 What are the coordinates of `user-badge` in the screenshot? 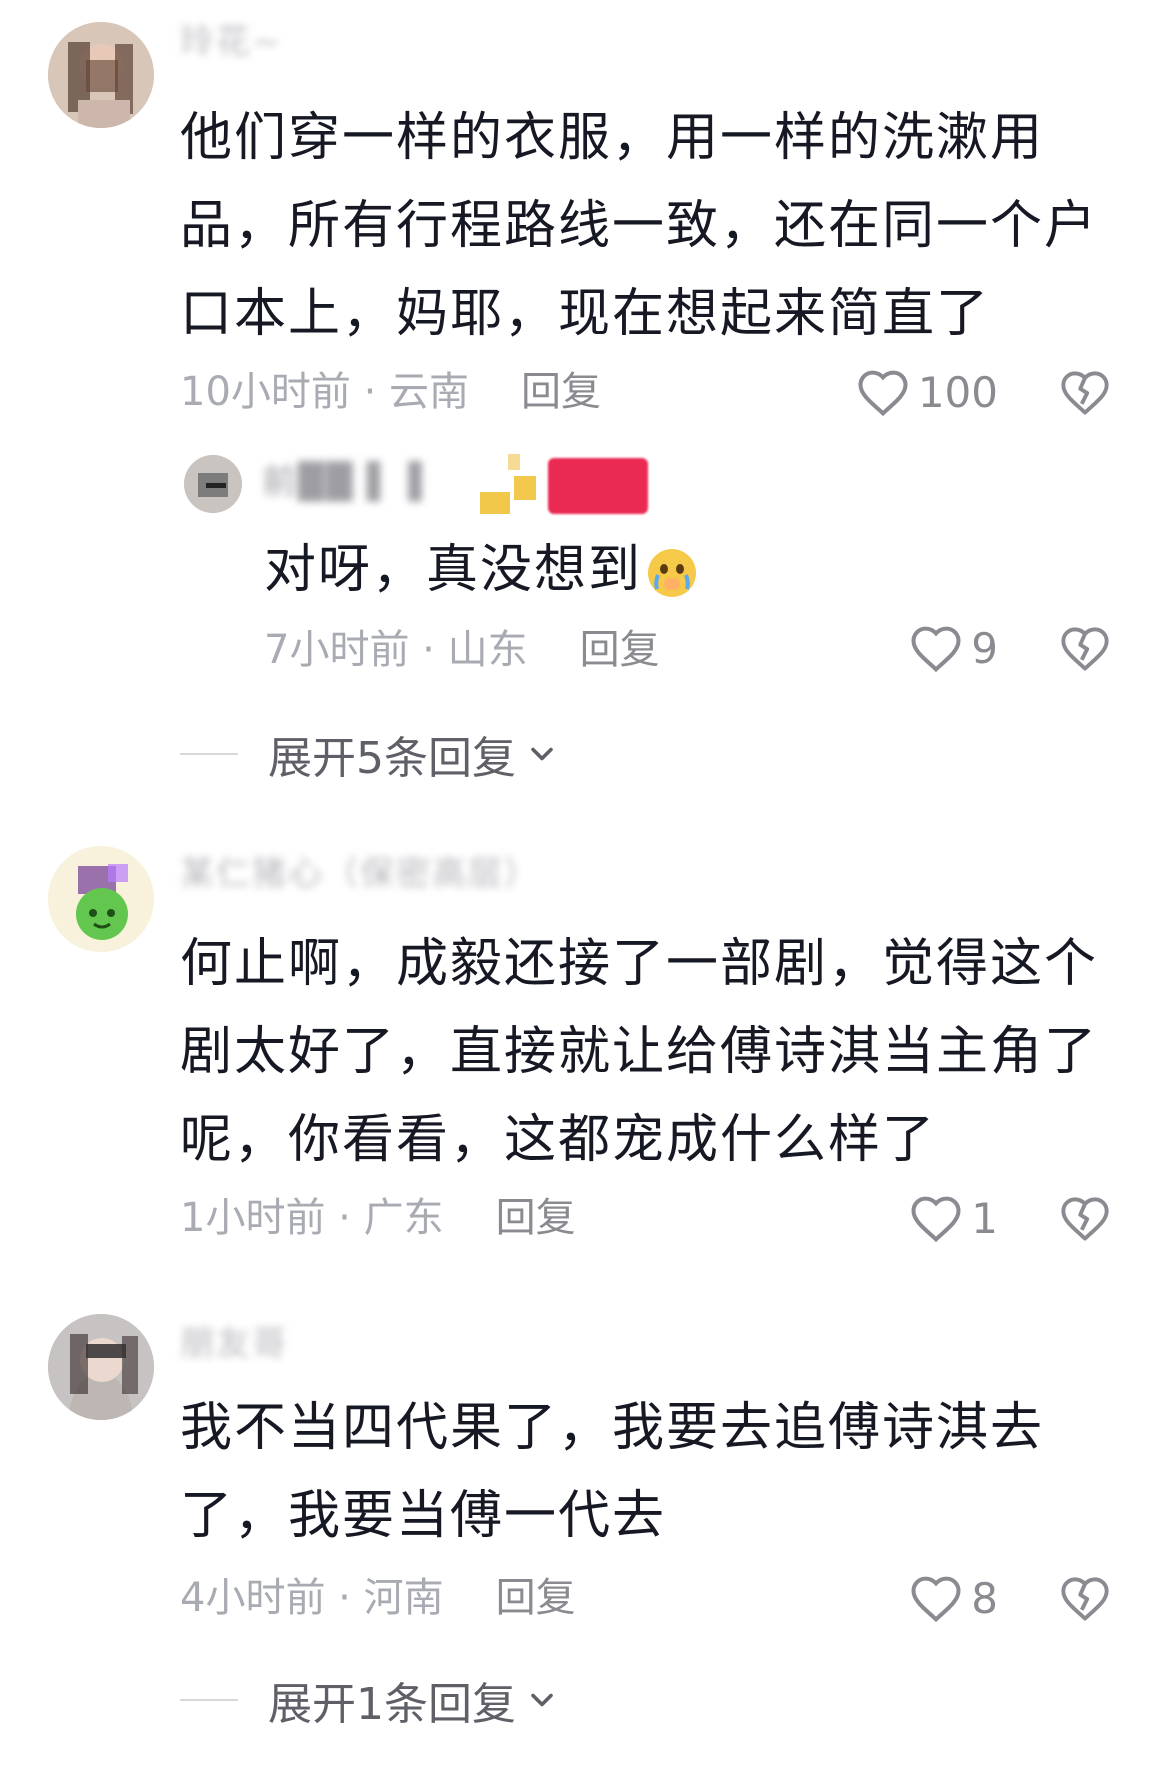 It's located at (598, 486).